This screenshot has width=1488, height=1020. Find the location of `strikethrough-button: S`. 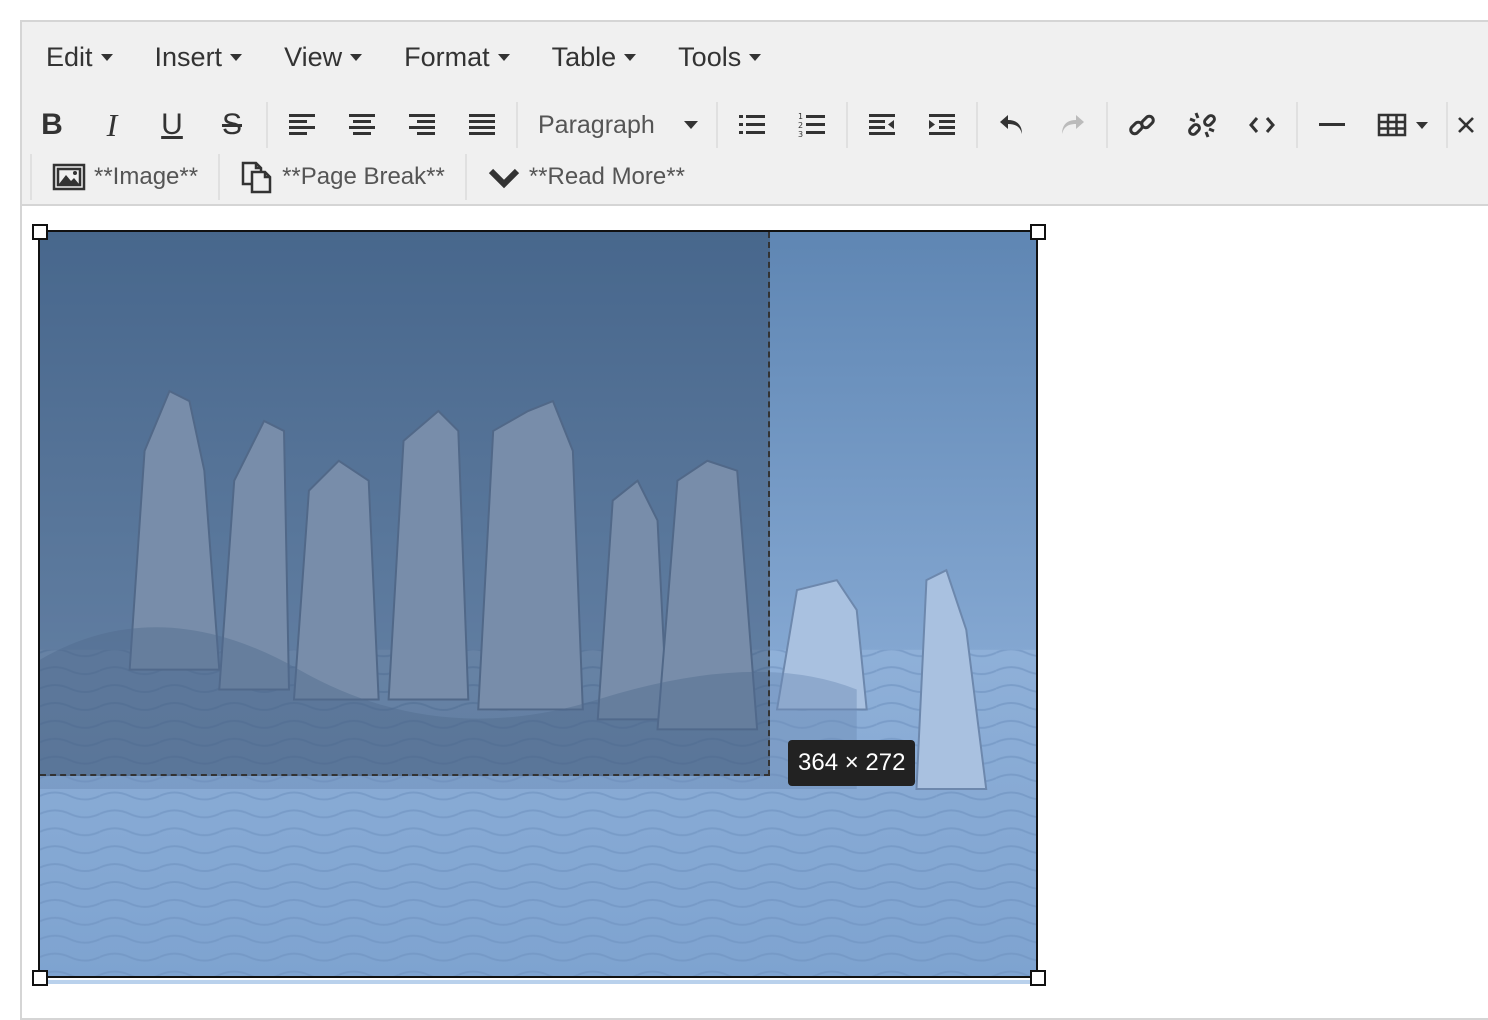

strikethrough-button: S is located at coordinates (232, 125).